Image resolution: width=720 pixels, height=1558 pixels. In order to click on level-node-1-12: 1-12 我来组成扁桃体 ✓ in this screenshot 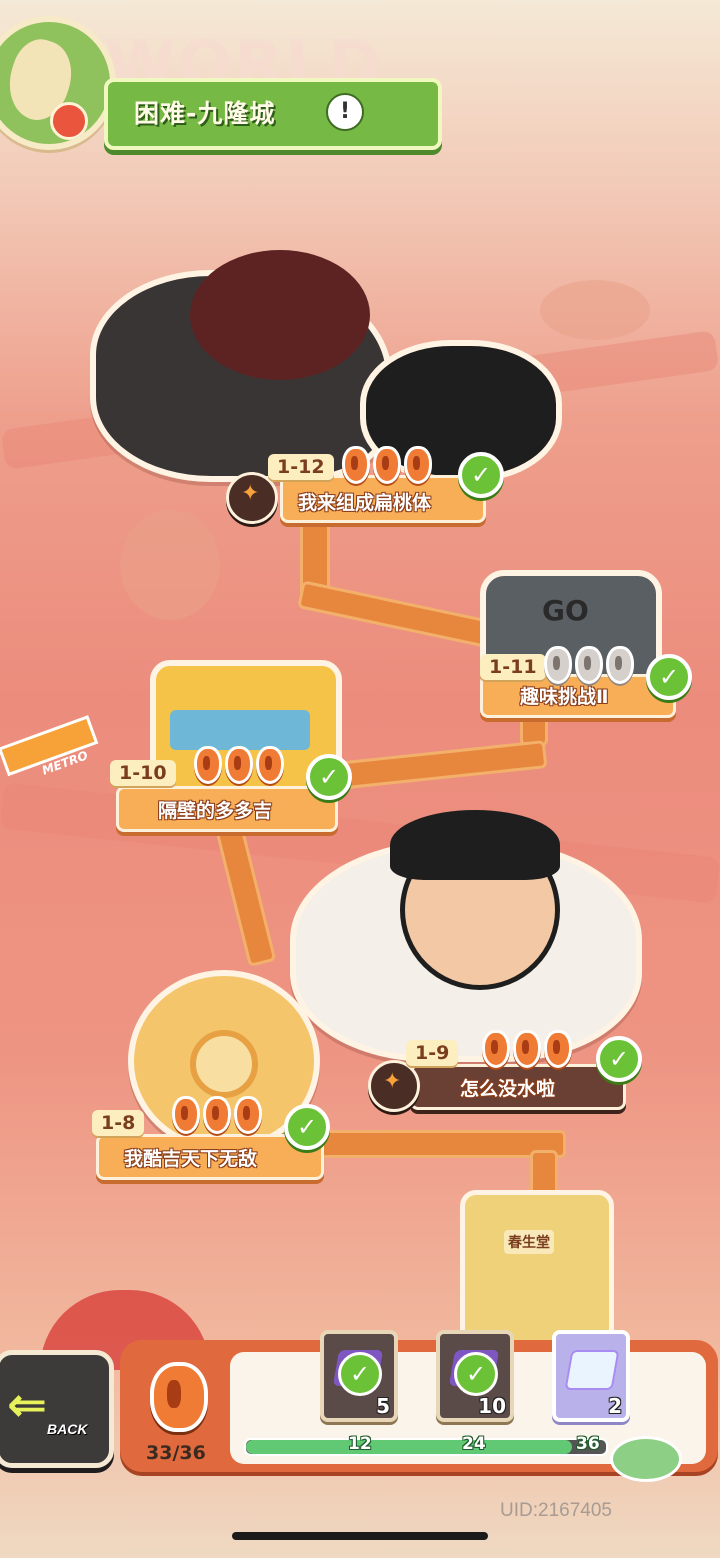, I will do `click(321, 390)`.